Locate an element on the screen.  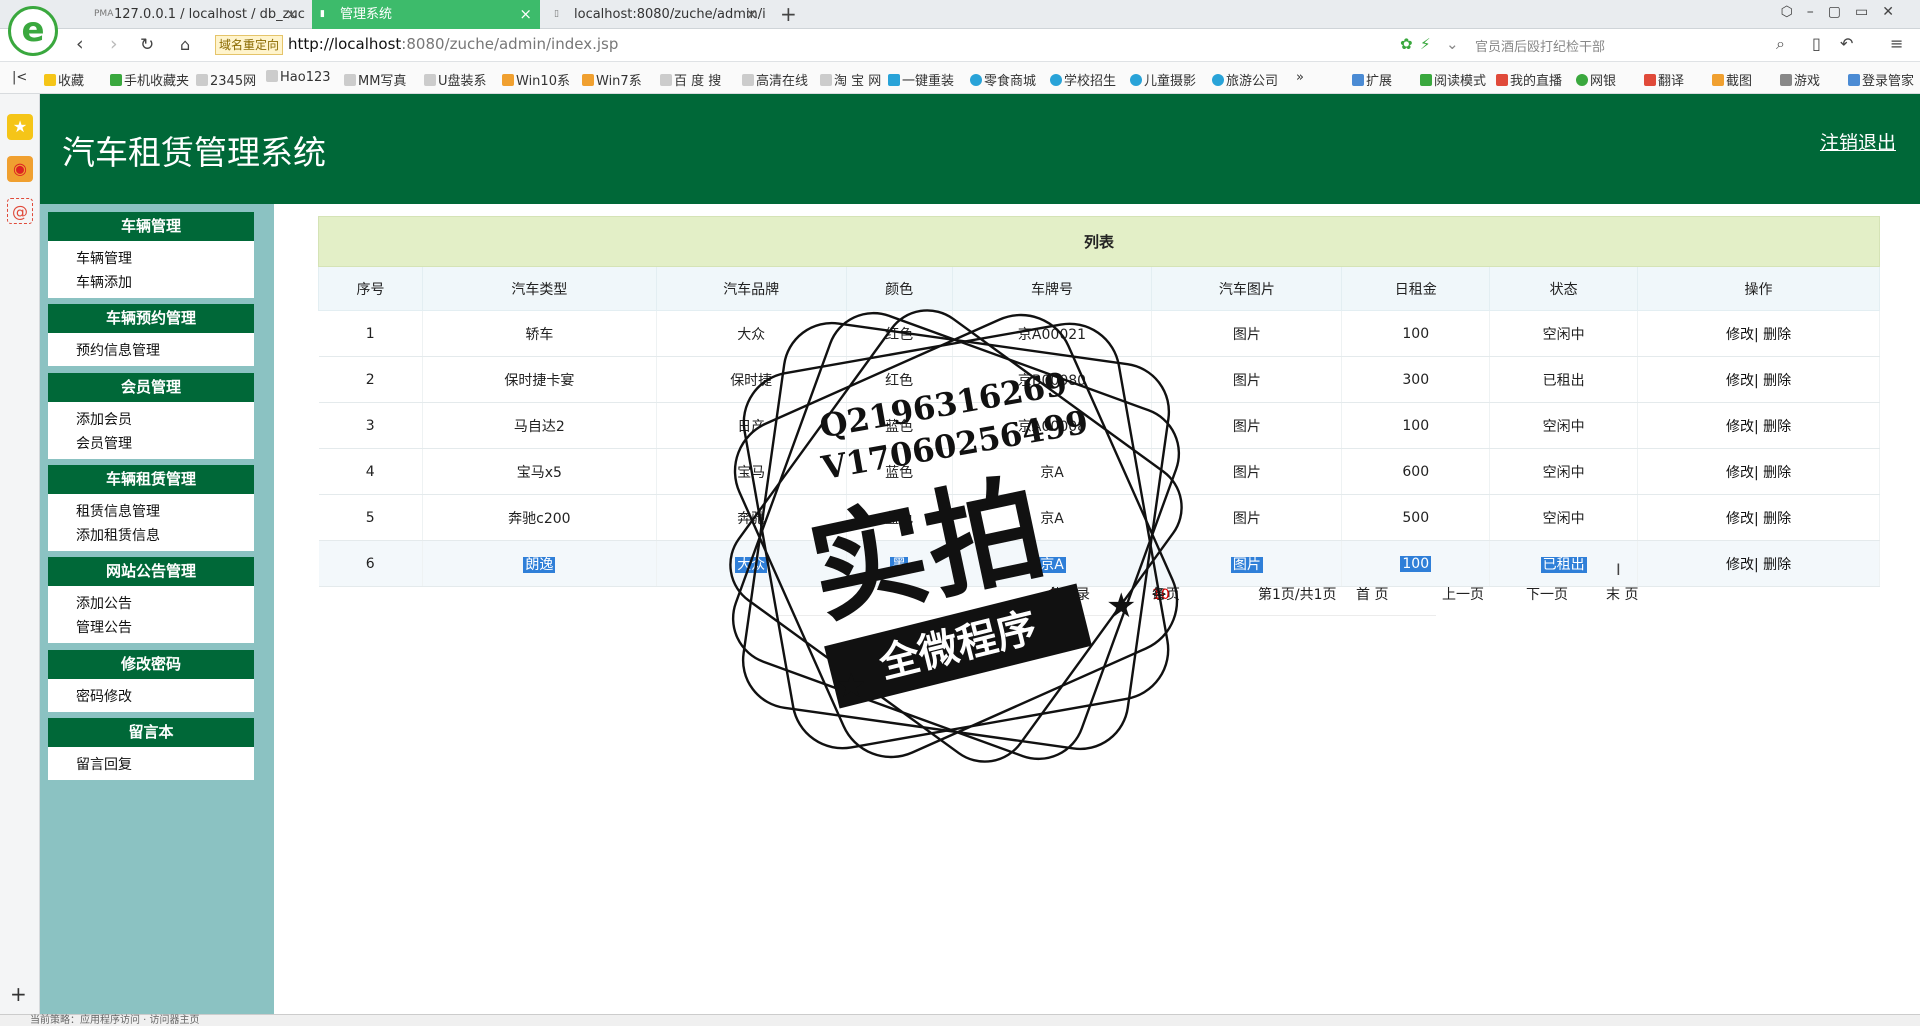
sidebar-link-message-reply: 留言回复 is located at coordinates (165, 765).